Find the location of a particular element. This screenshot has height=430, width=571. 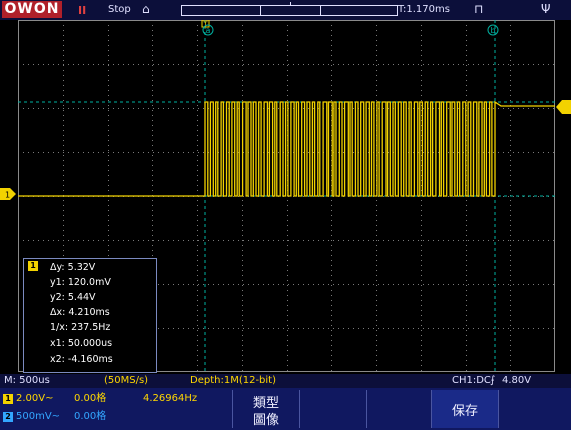

inverse-delta-x-value: 1/x: 237.5Hz is located at coordinates (80, 327).